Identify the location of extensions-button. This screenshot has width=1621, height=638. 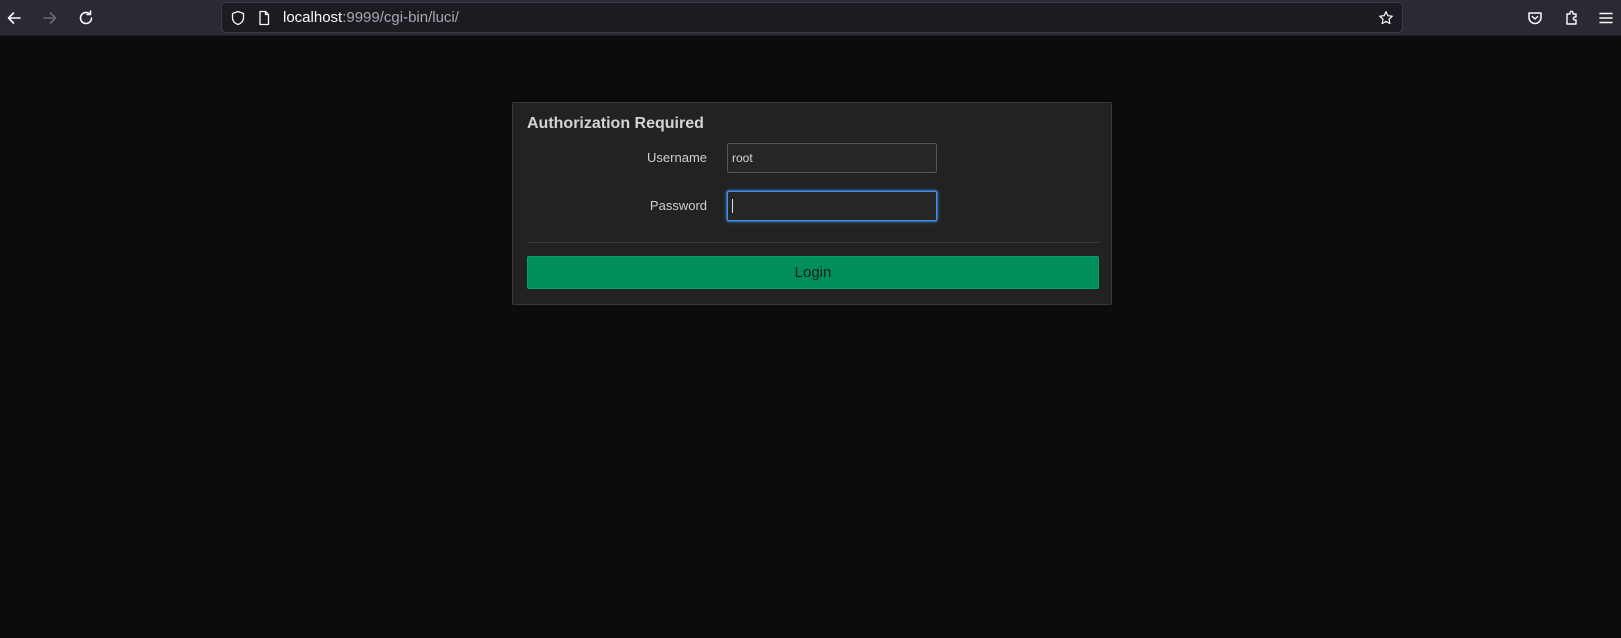
(1572, 18).